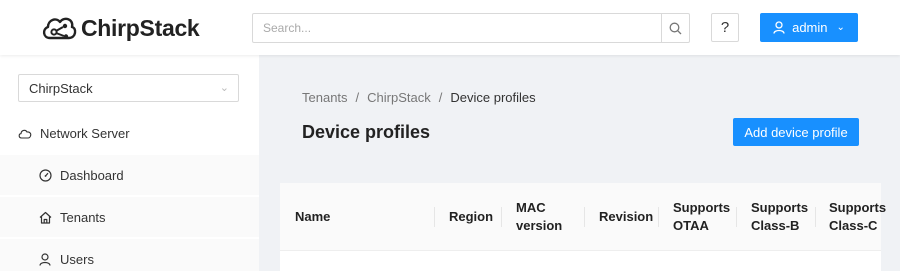  Describe the element at coordinates (779, 217) in the screenshot. I see `column-header-supports-class-b: Supports Class-B` at that location.